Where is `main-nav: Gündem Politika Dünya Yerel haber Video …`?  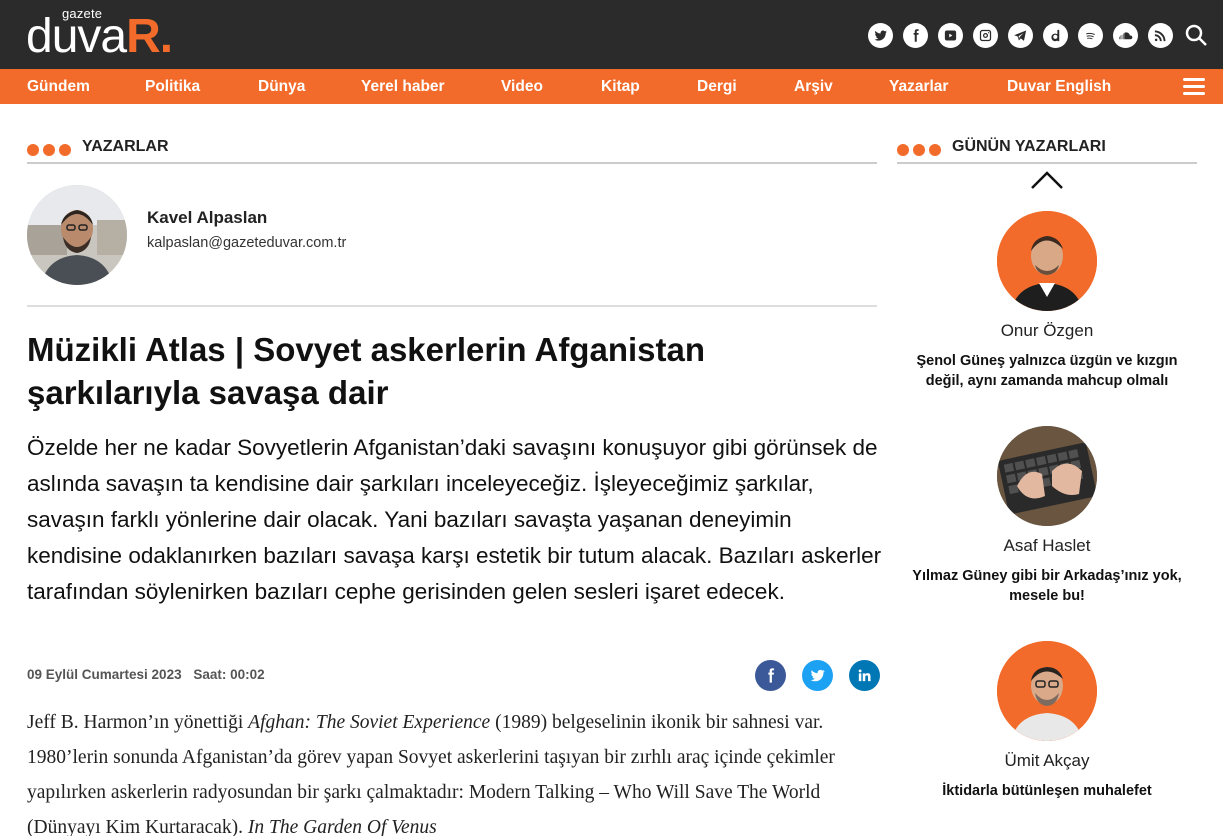
main-nav: Gündem Politika Dünya Yerel haber Video … is located at coordinates (611, 86).